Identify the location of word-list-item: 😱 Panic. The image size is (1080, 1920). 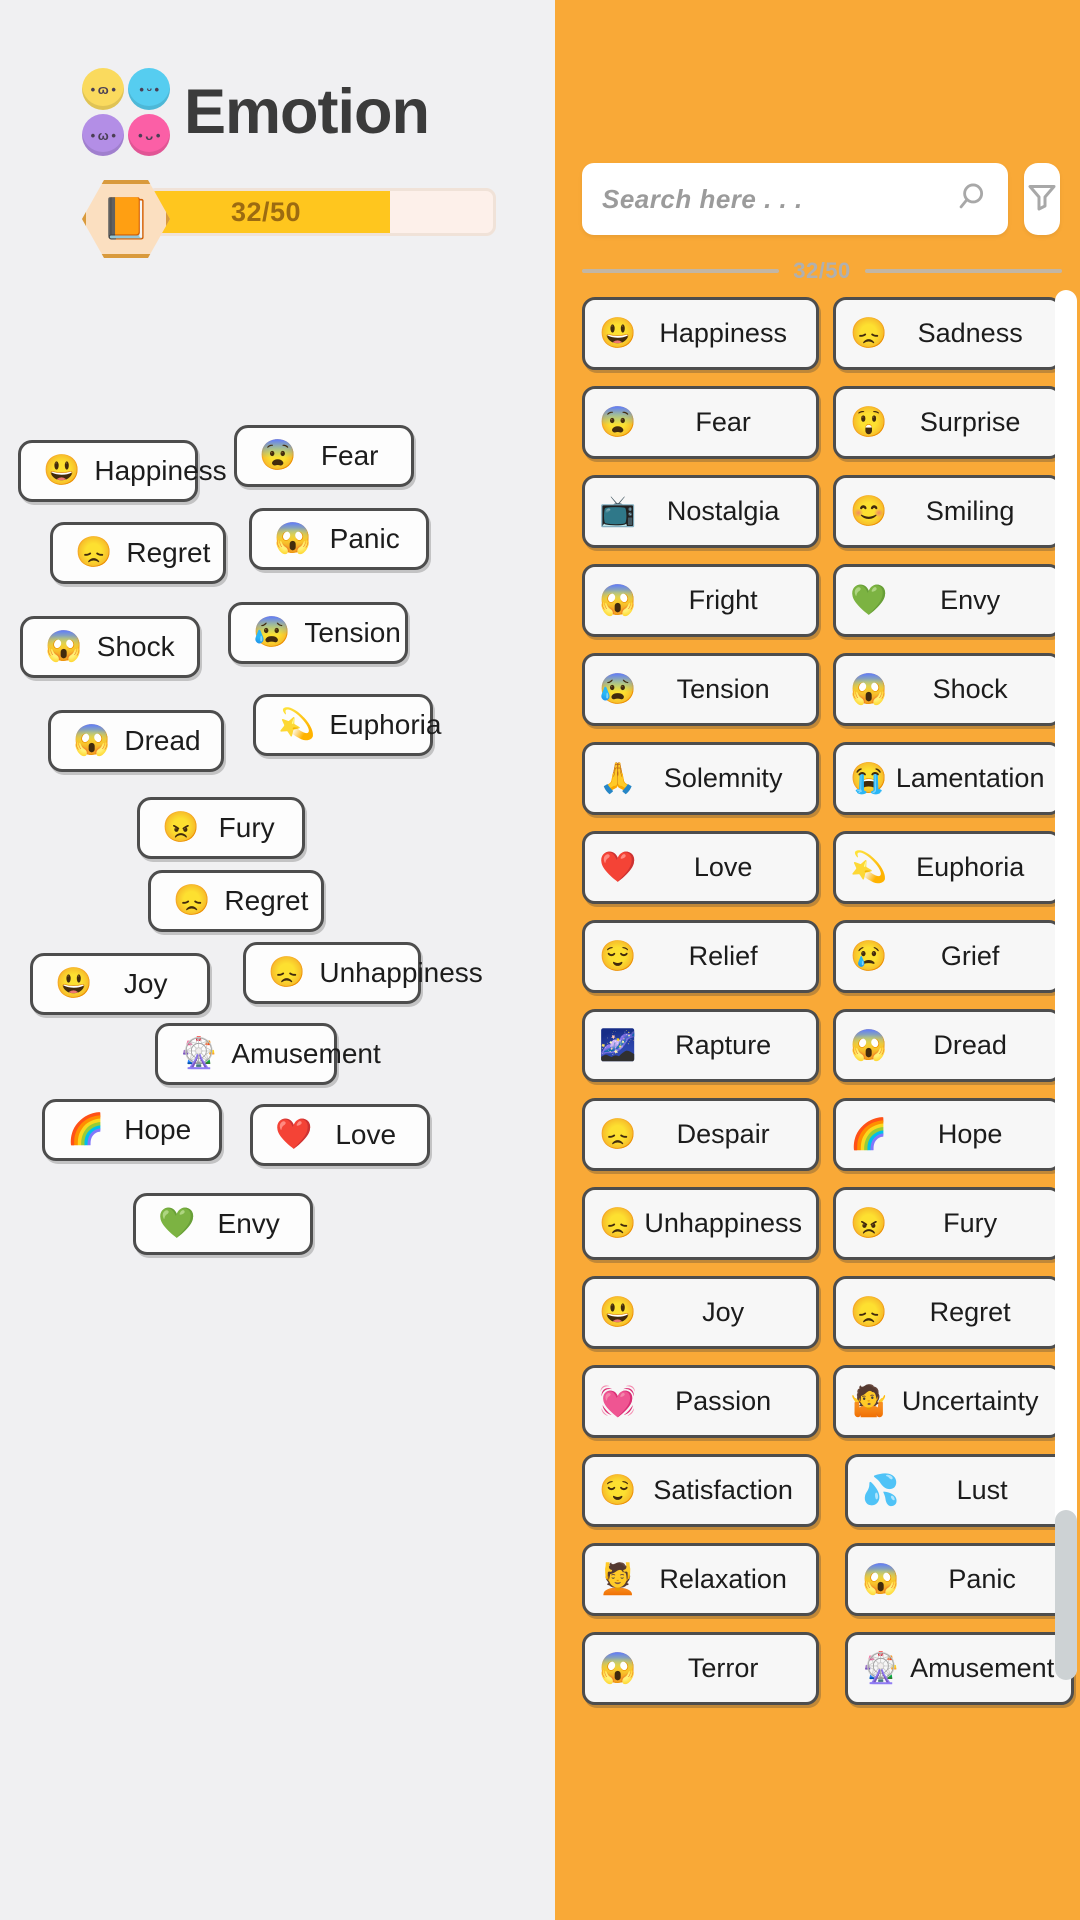
(959, 1579).